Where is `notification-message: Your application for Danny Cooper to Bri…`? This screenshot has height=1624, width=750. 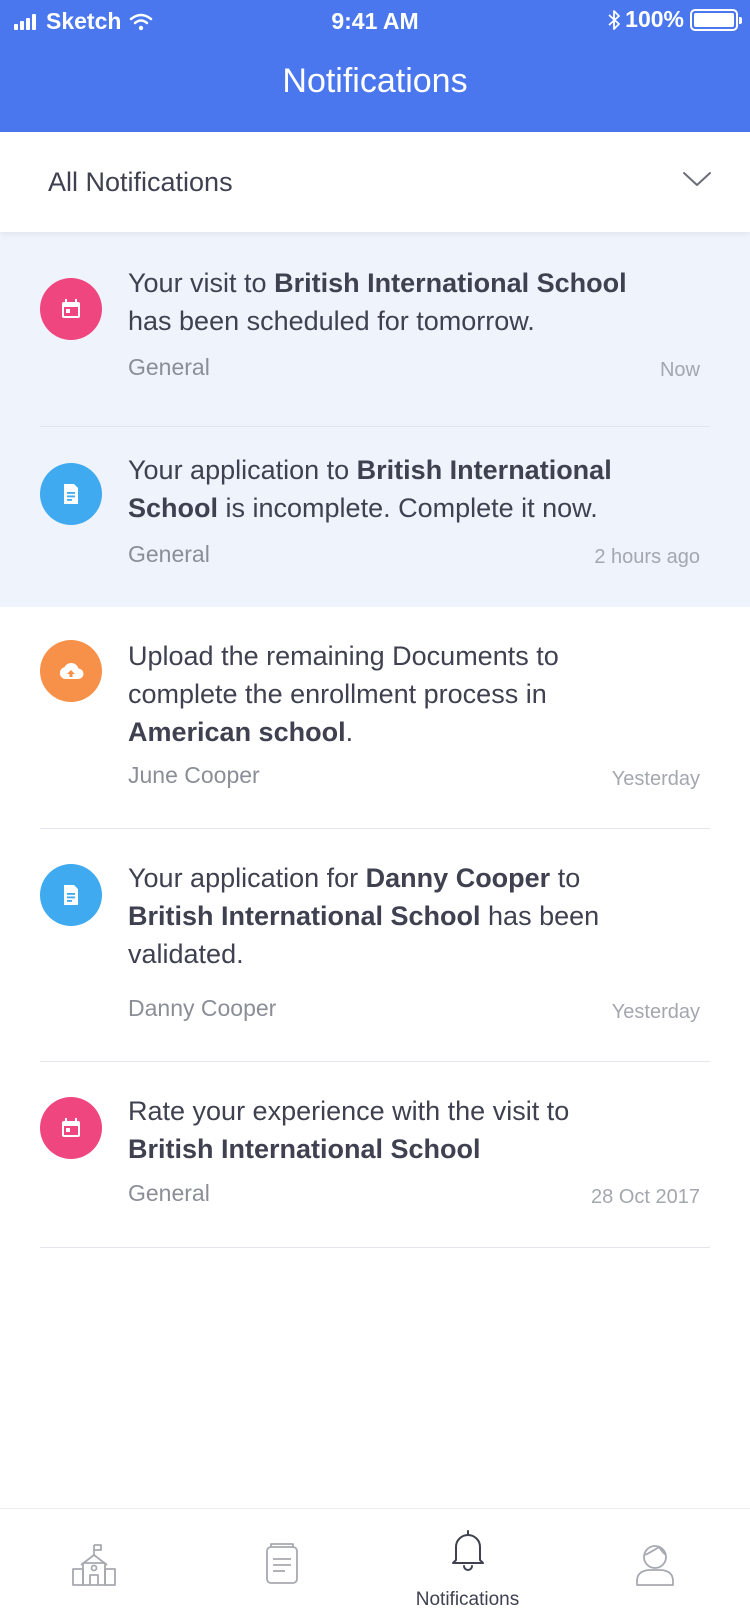 notification-message: Your application for Danny Cooper to Bri… is located at coordinates (364, 916).